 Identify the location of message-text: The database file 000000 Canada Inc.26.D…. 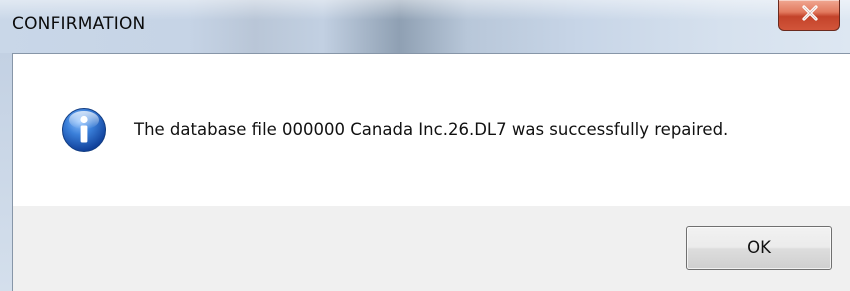
(431, 129).